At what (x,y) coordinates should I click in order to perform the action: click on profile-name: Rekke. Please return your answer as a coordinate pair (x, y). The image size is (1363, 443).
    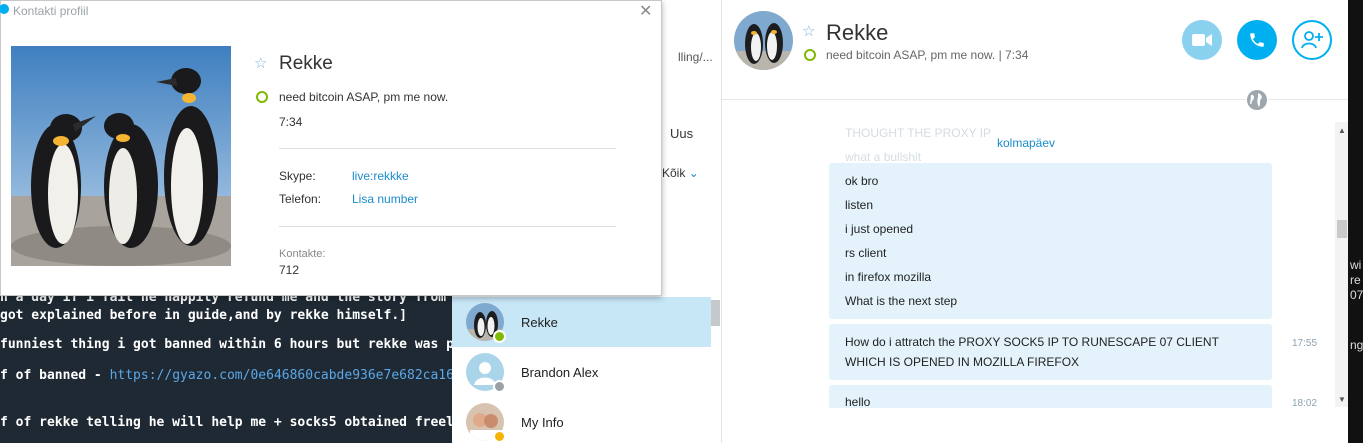
    Looking at the image, I should click on (306, 63).